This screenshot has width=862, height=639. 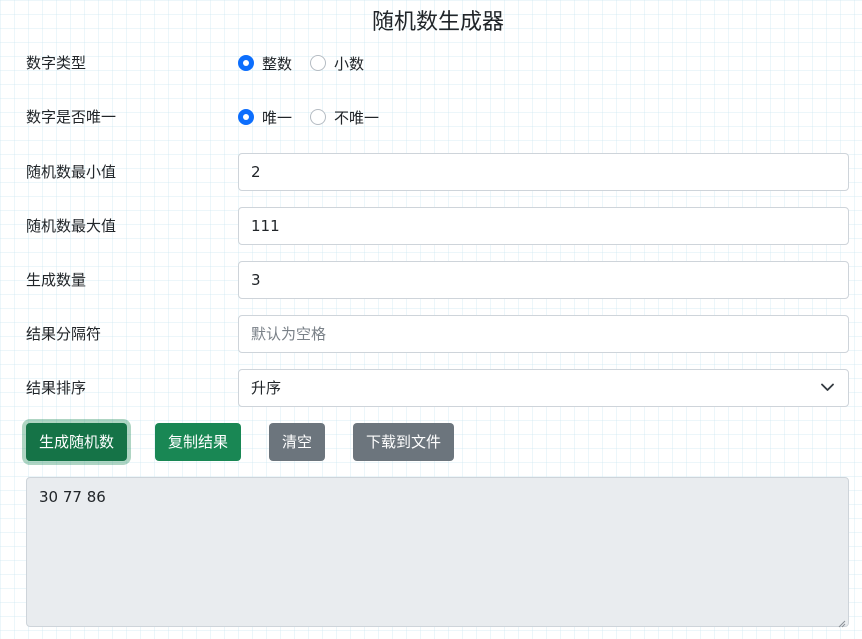 What do you see at coordinates (404, 442) in the screenshot?
I see `download-button: 下载到文件` at bounding box center [404, 442].